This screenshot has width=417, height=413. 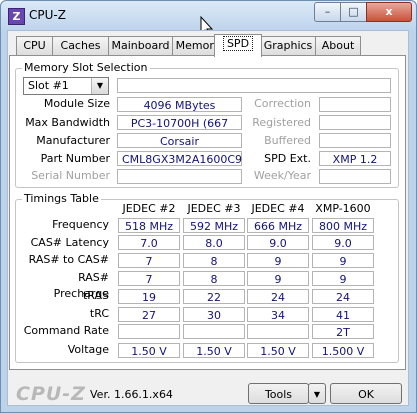 I want to click on tab-label: CPU, so click(x=34, y=45).